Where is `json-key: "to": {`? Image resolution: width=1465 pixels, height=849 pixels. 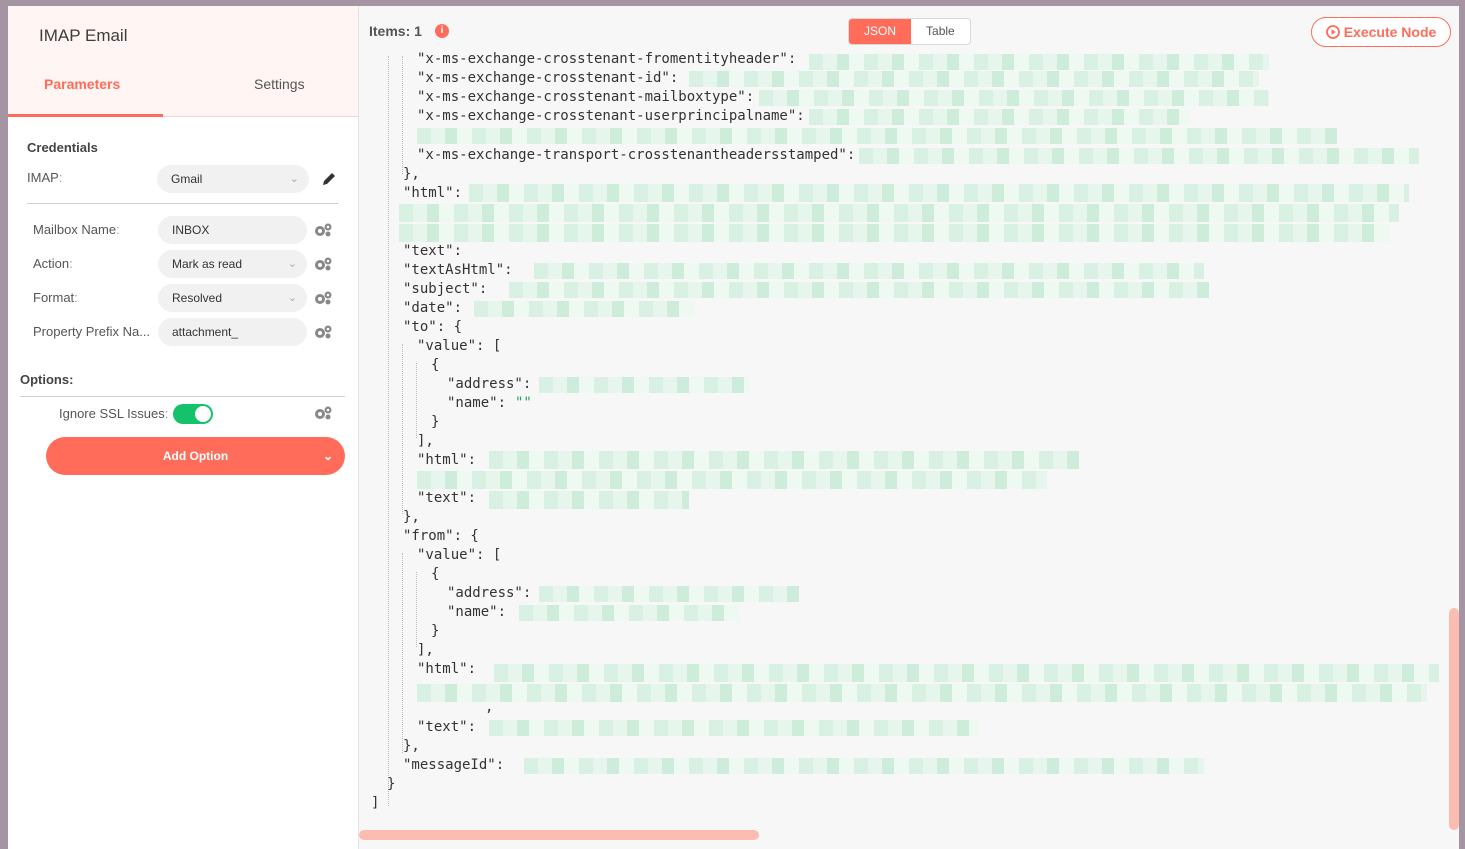 json-key: "to": { is located at coordinates (433, 327).